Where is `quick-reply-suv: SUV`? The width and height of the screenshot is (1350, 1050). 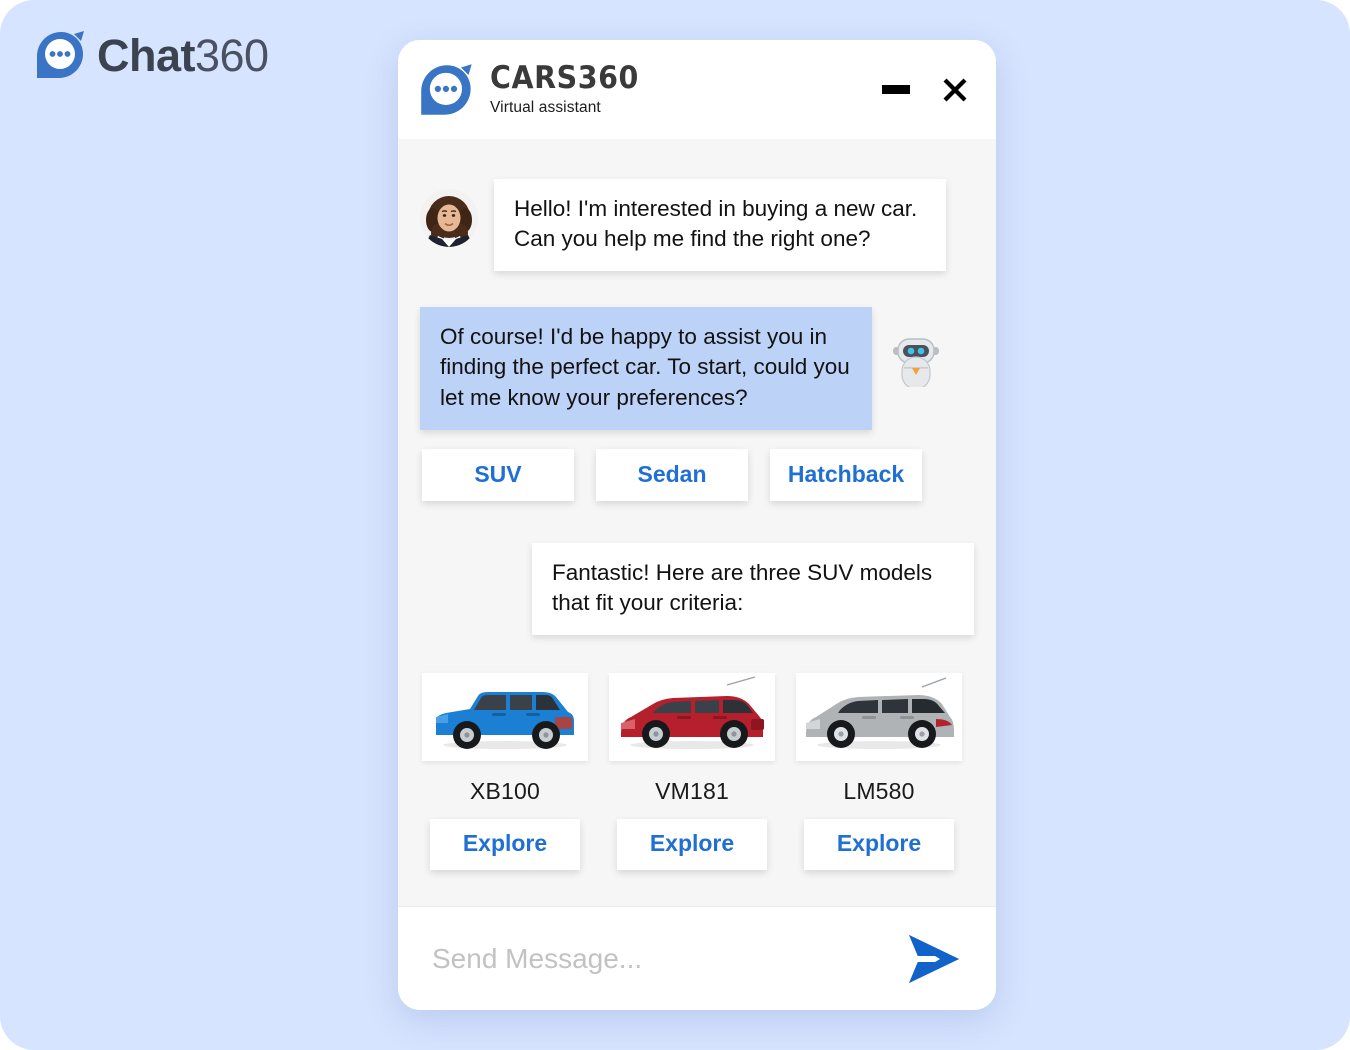
quick-reply-suv: SUV is located at coordinates (498, 474).